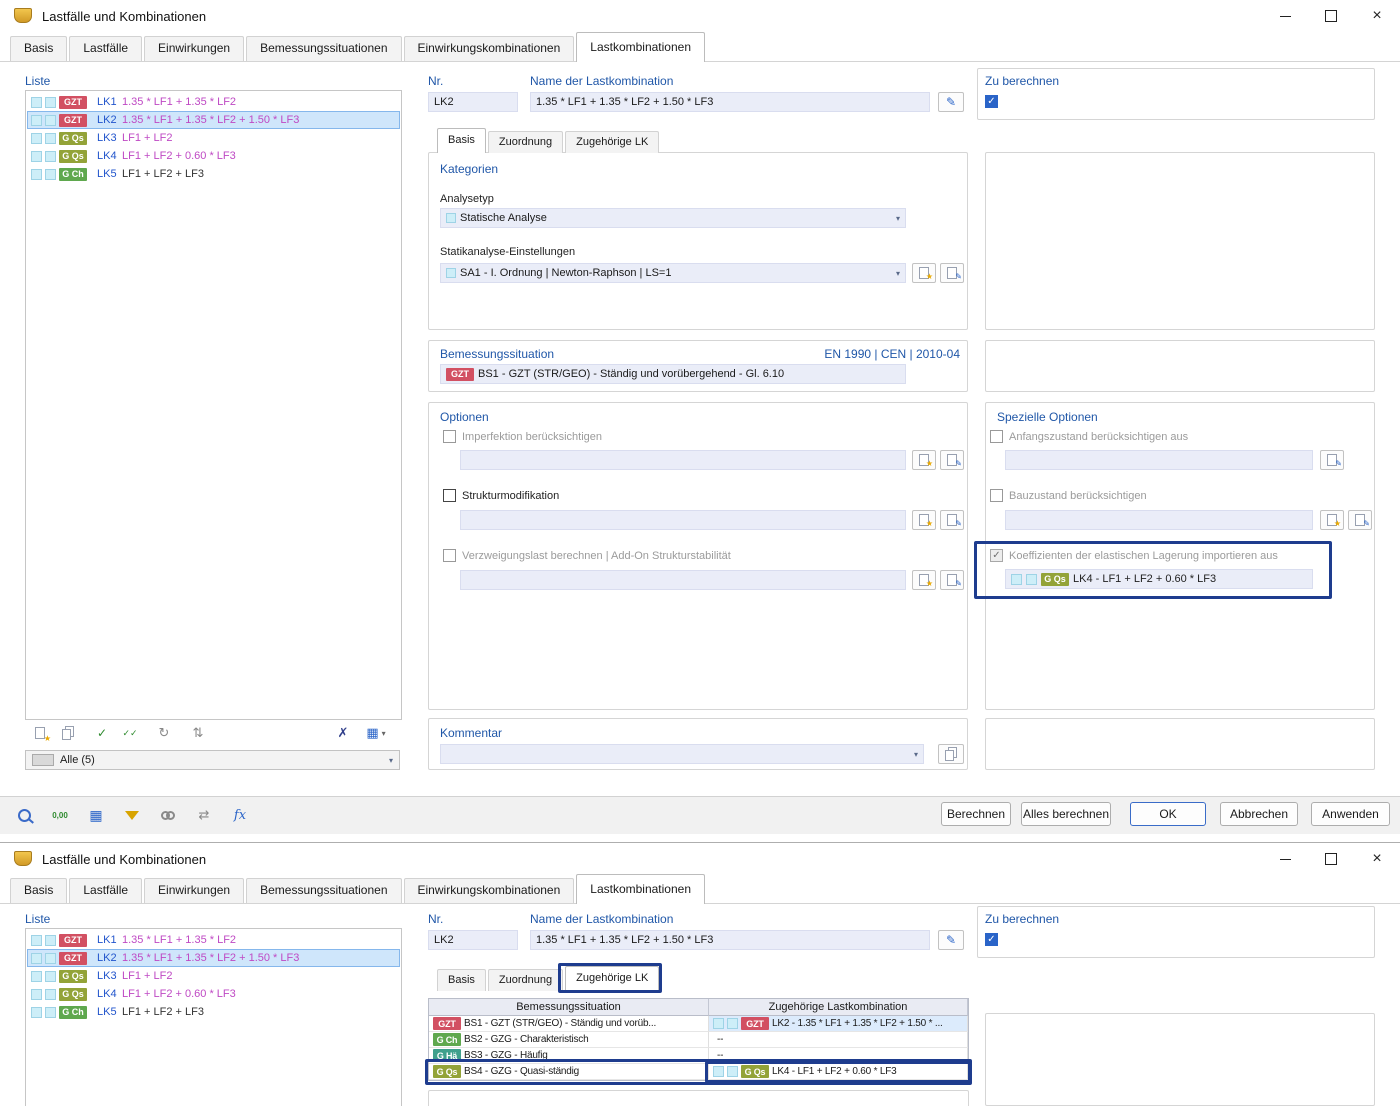  I want to click on copy-item-icon, so click(68, 733).